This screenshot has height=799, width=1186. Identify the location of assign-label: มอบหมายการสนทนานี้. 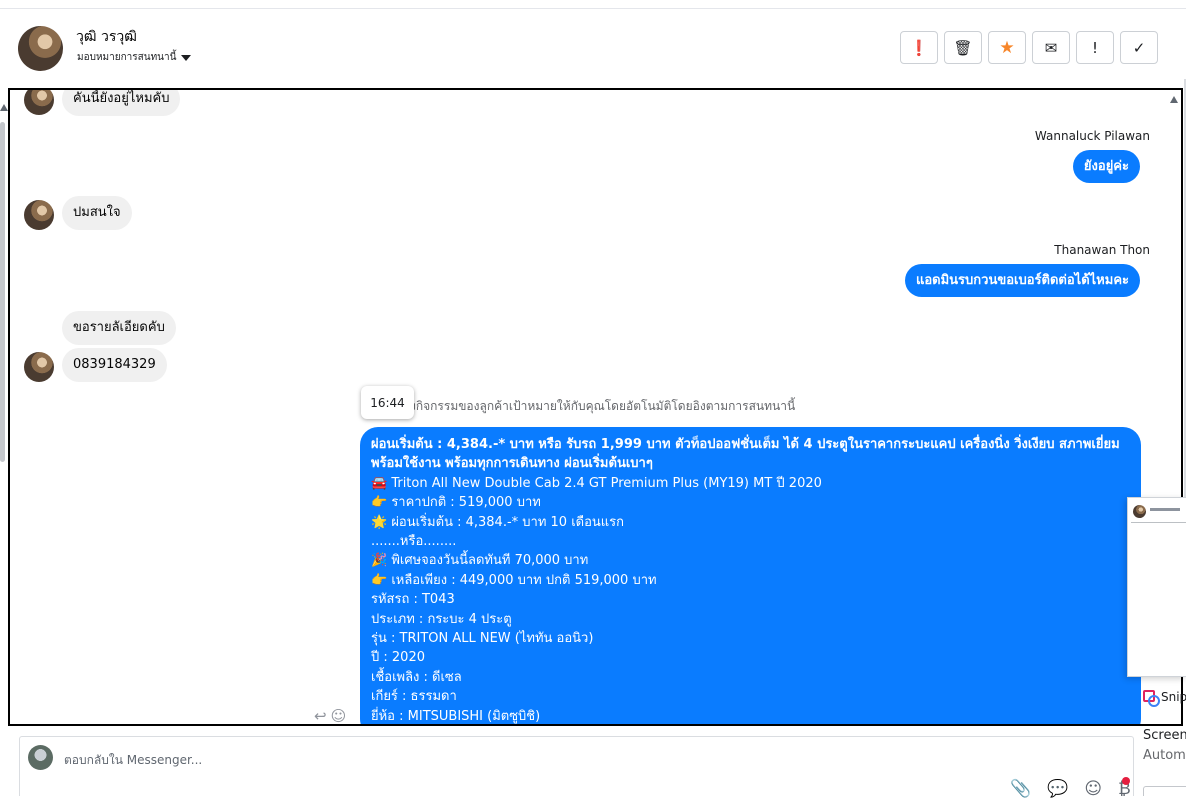
(127, 57).